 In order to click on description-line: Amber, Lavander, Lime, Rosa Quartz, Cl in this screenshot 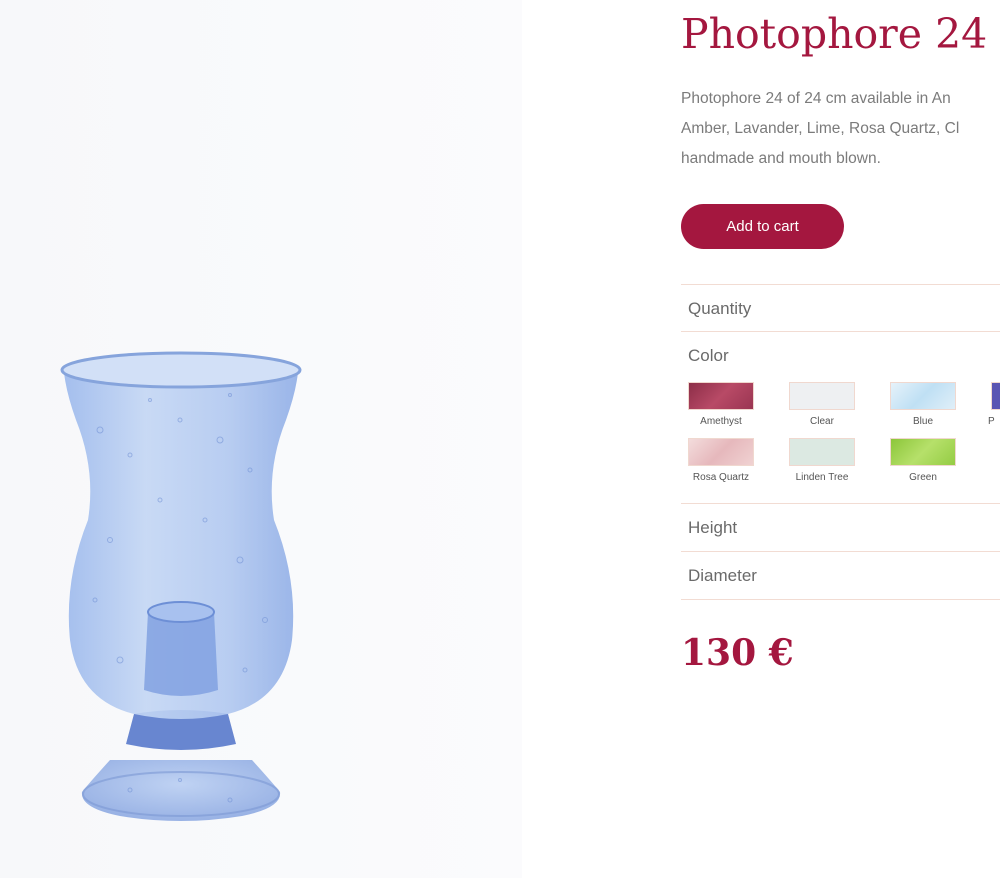, I will do `click(820, 128)`.